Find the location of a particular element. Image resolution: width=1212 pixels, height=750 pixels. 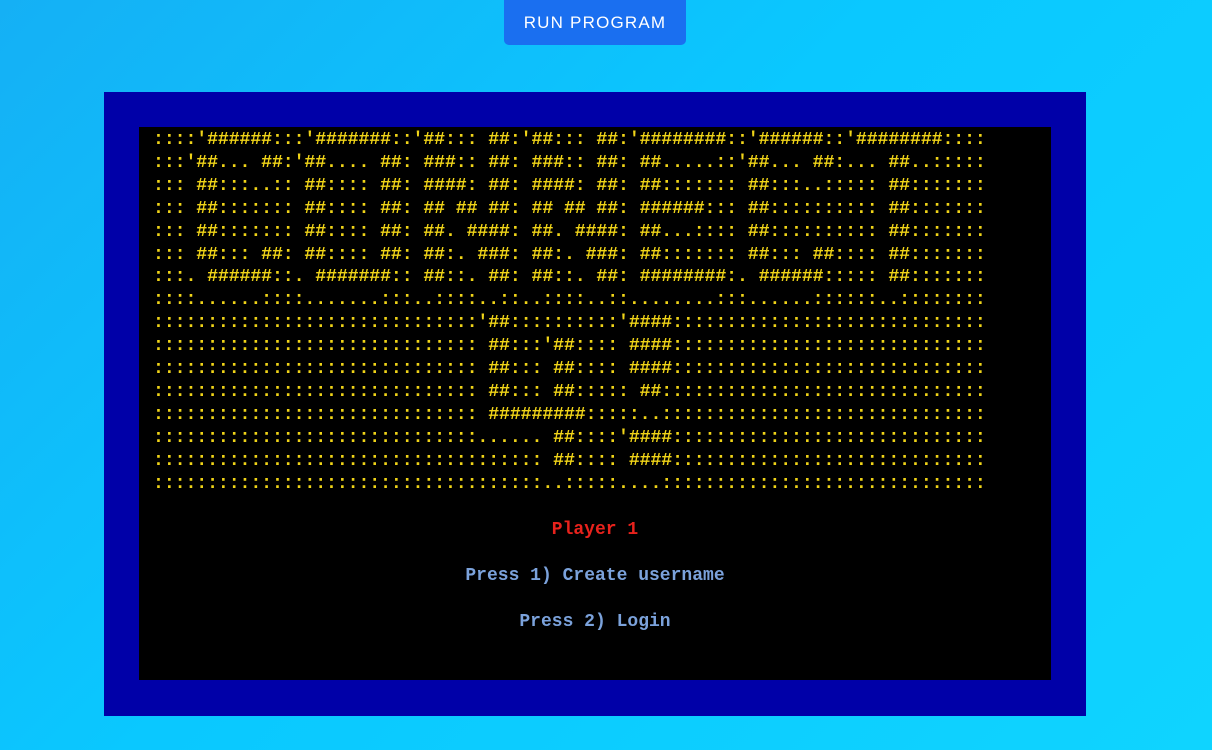

menu-option-create-username: Press 1) Create username is located at coordinates (595, 576).